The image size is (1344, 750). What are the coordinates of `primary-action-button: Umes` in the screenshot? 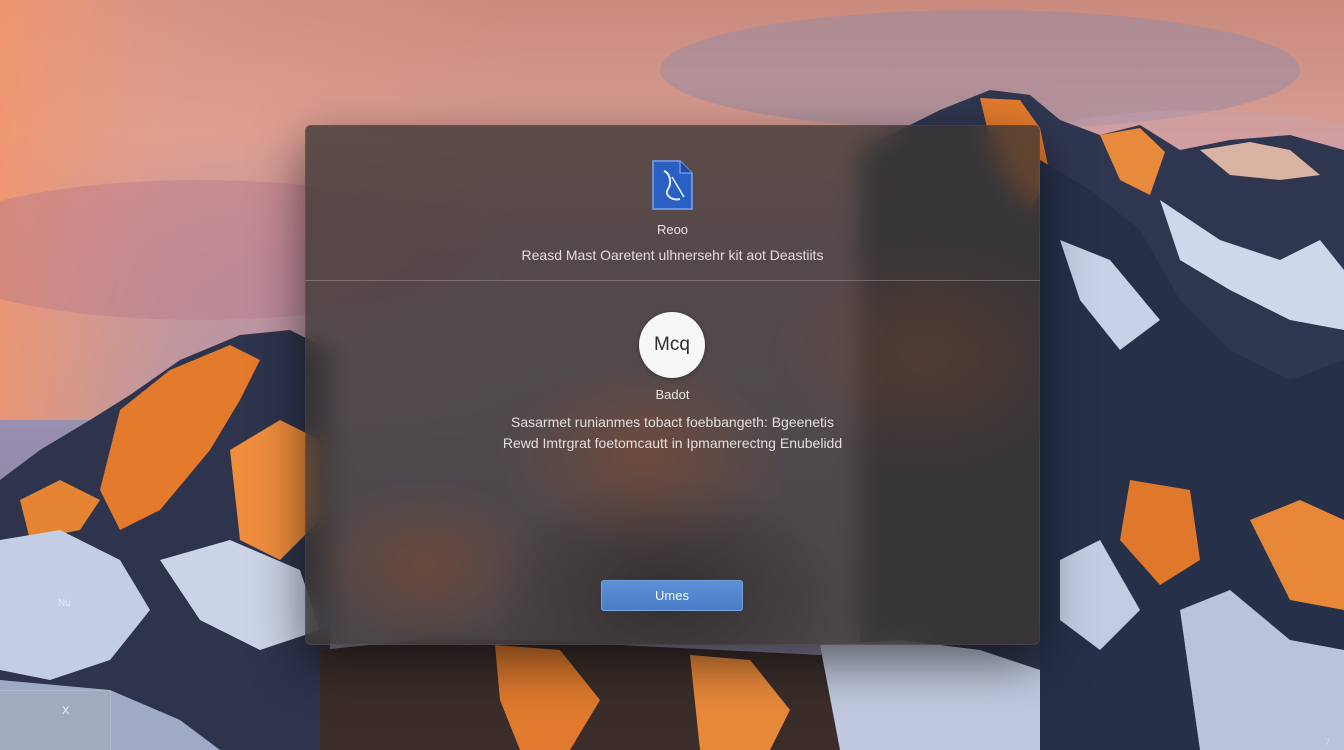 It's located at (672, 595).